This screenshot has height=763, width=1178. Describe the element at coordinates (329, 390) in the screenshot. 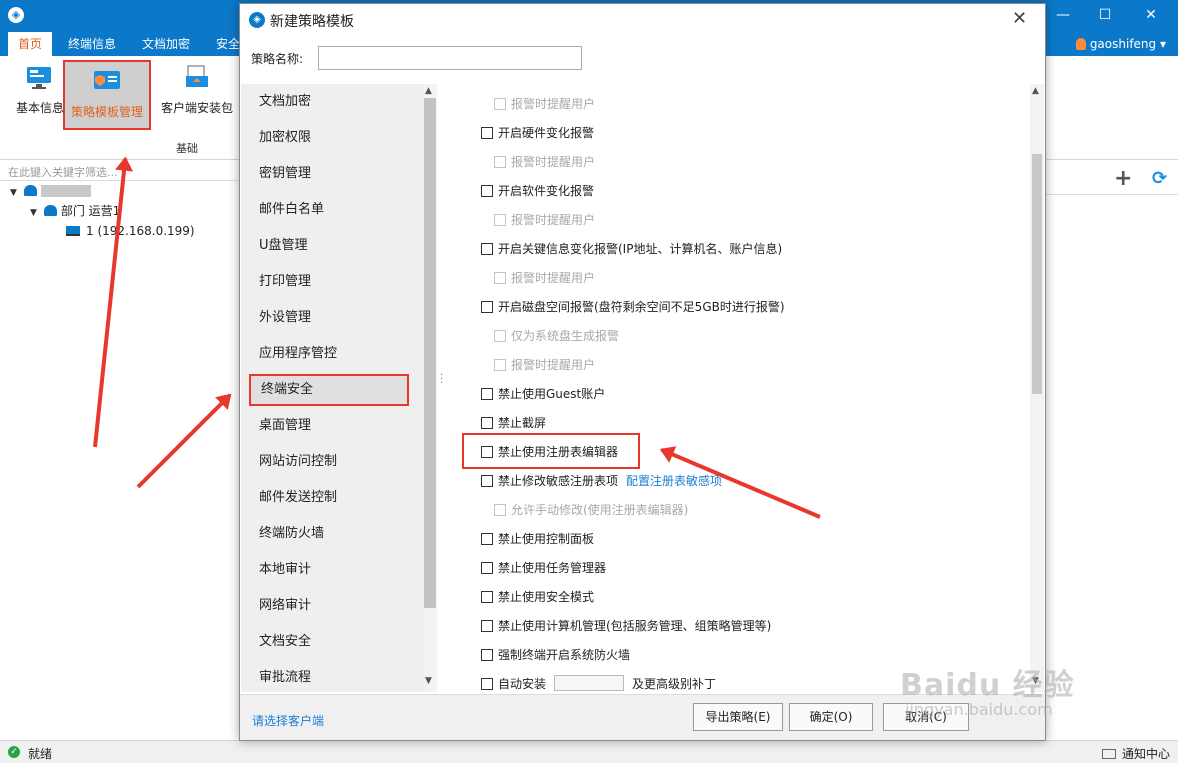

I see `category-item: 终端安全` at that location.